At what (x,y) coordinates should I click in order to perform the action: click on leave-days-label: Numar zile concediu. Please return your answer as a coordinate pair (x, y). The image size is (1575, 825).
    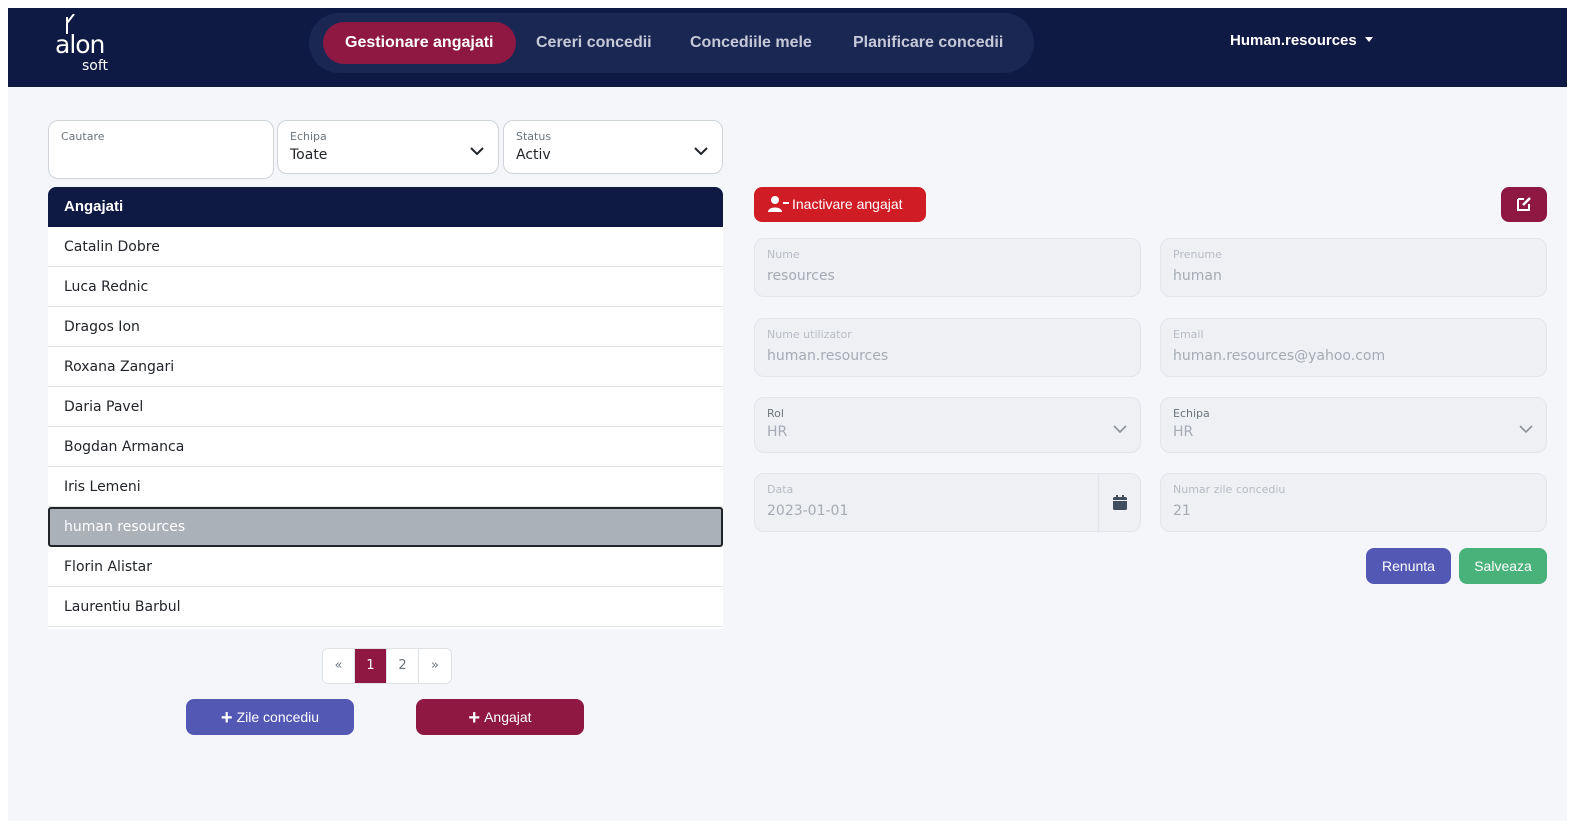
    Looking at the image, I should click on (1229, 489).